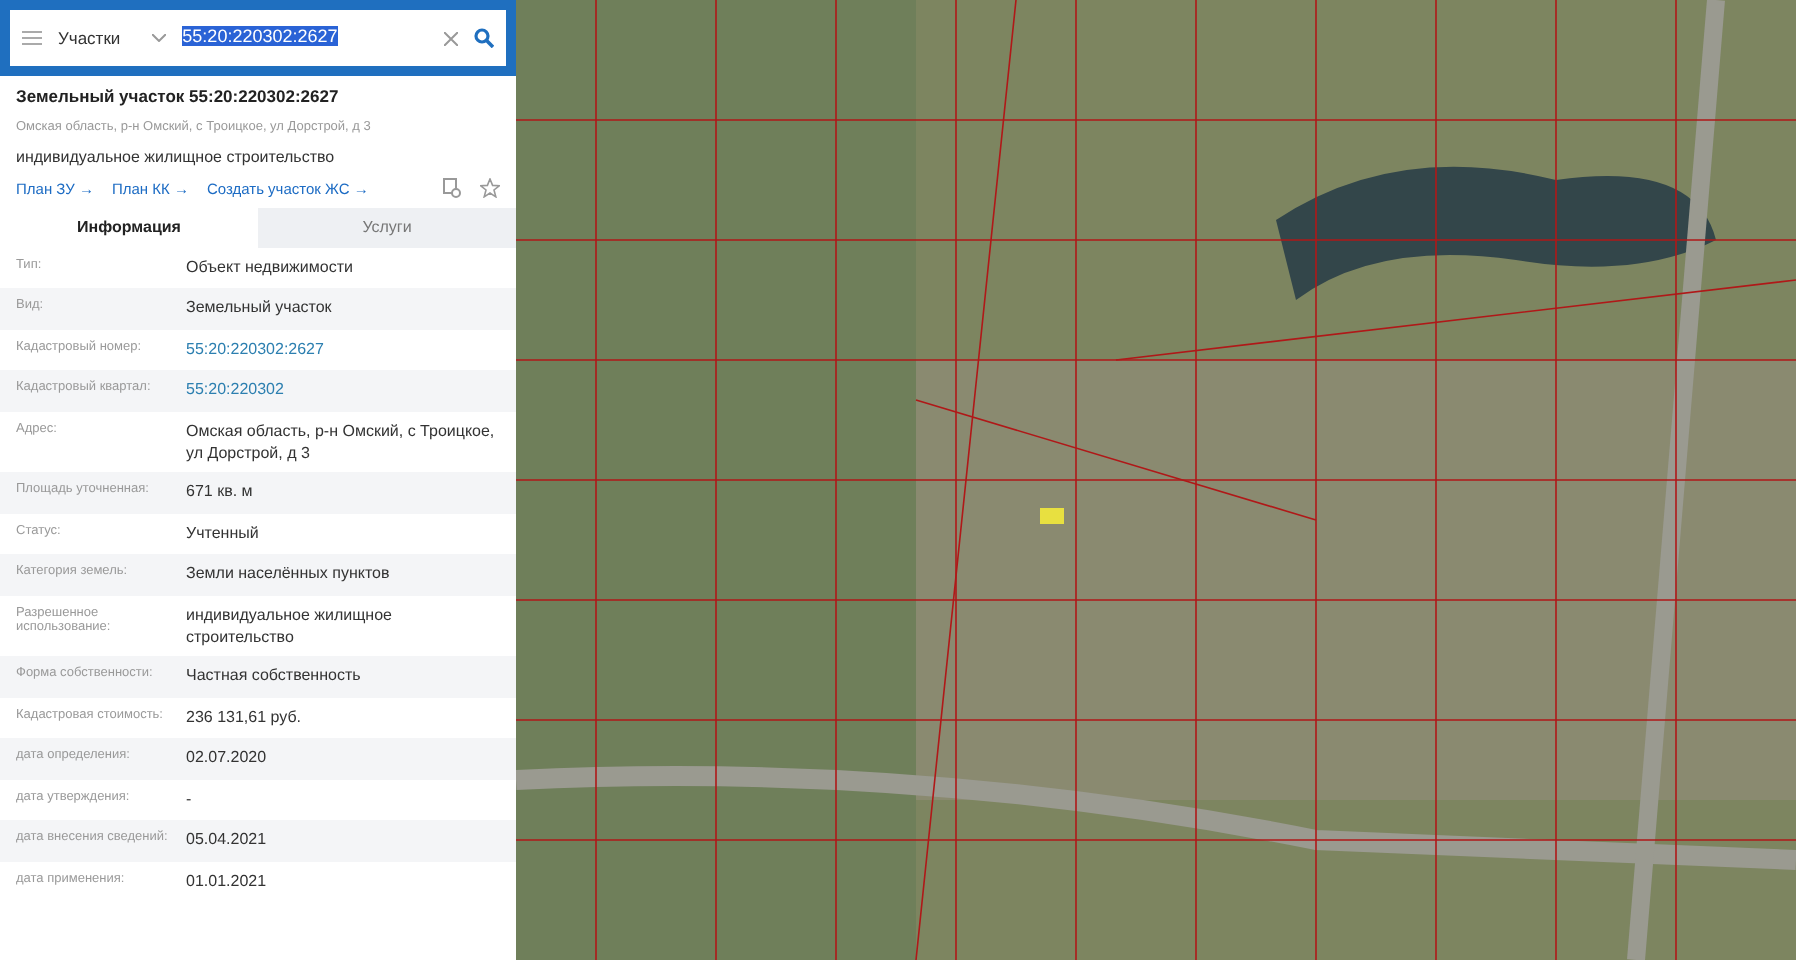 Image resolution: width=1812 pixels, height=960 pixels. I want to click on field-value: 01.01.2021, so click(226, 880).